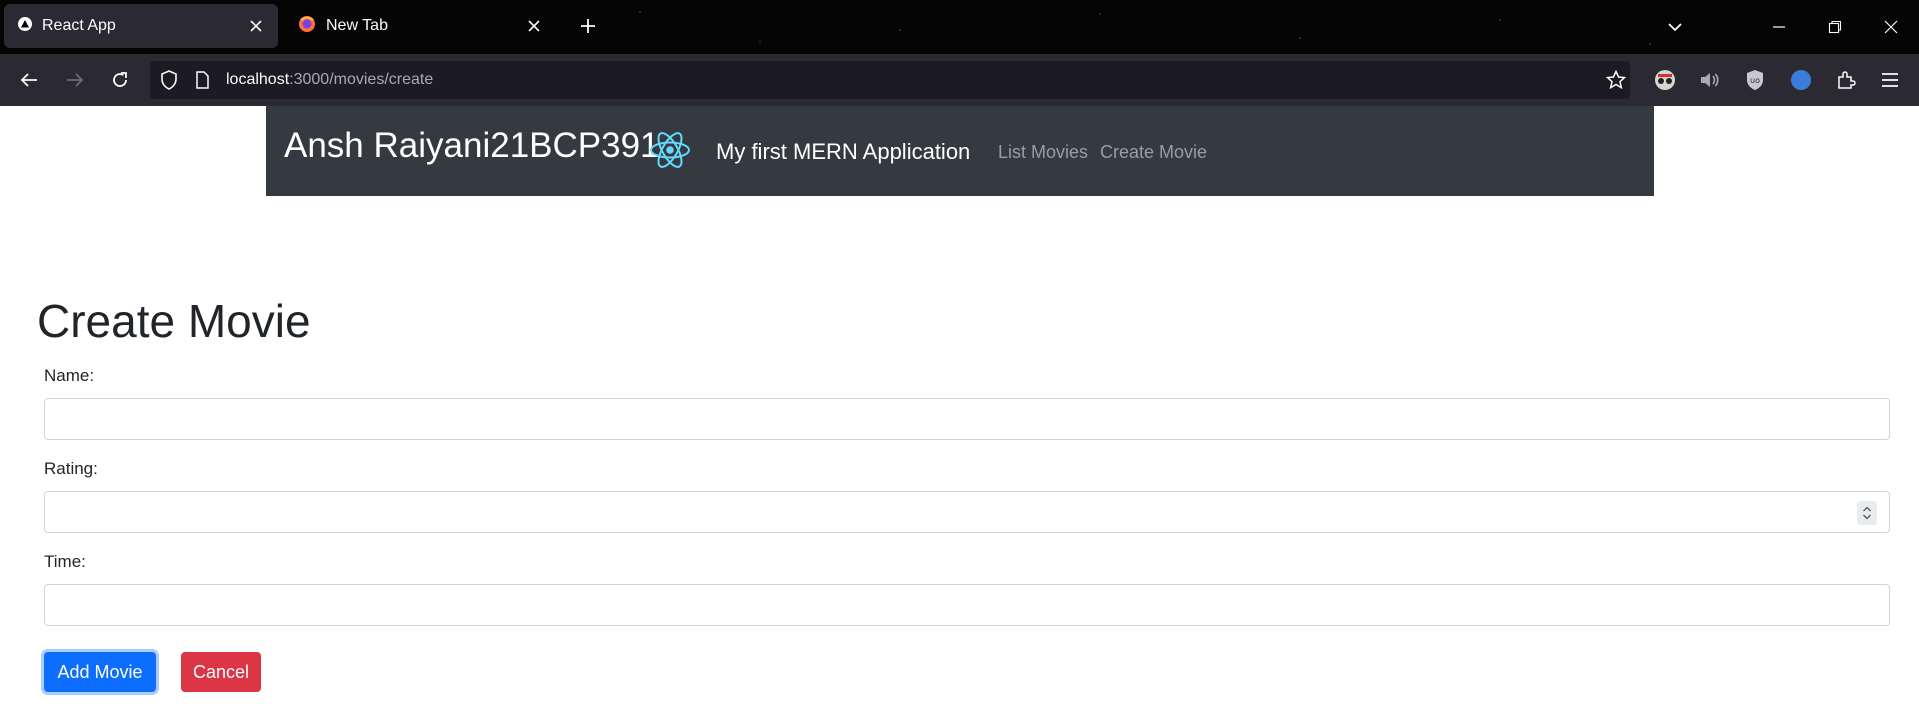 This screenshot has width=1919, height=720. I want to click on address-bar: localhost:3000/movies/create, so click(890, 80).